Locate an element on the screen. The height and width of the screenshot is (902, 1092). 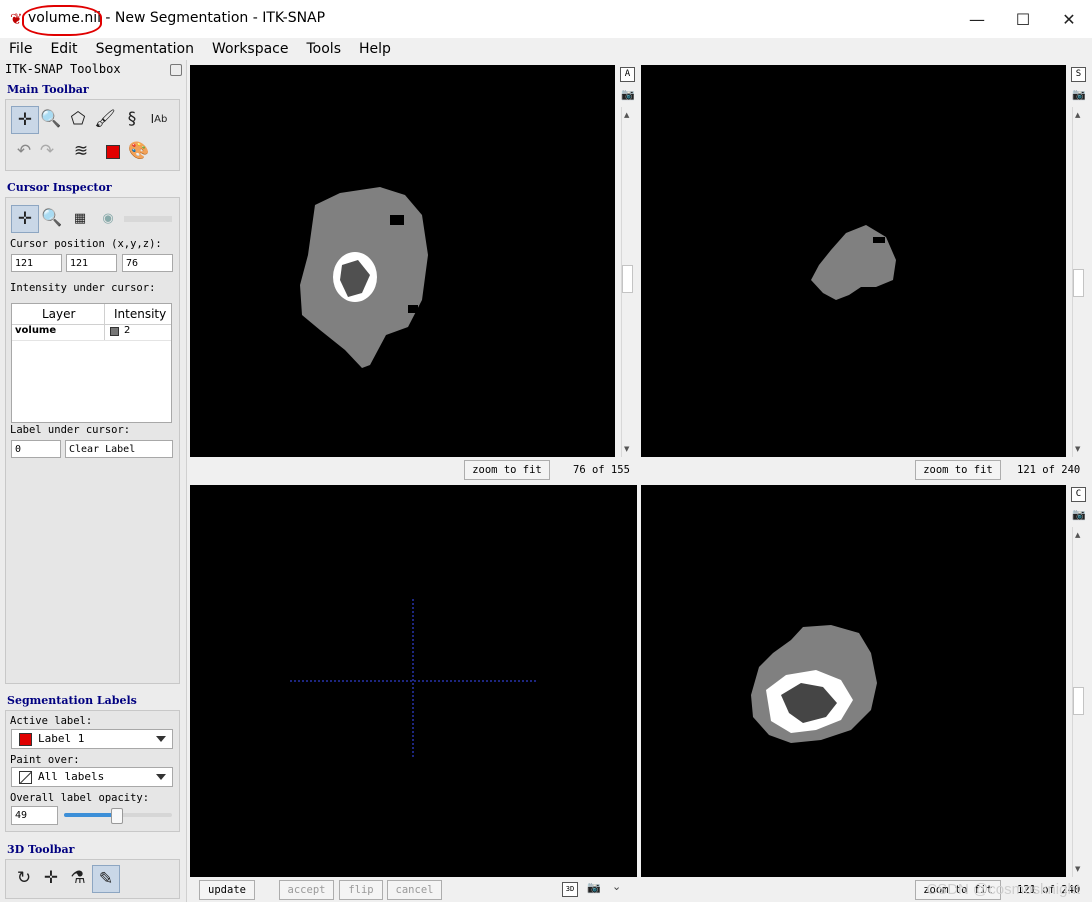
polygon-tool-icon: ⬠ is located at coordinates (78, 119).